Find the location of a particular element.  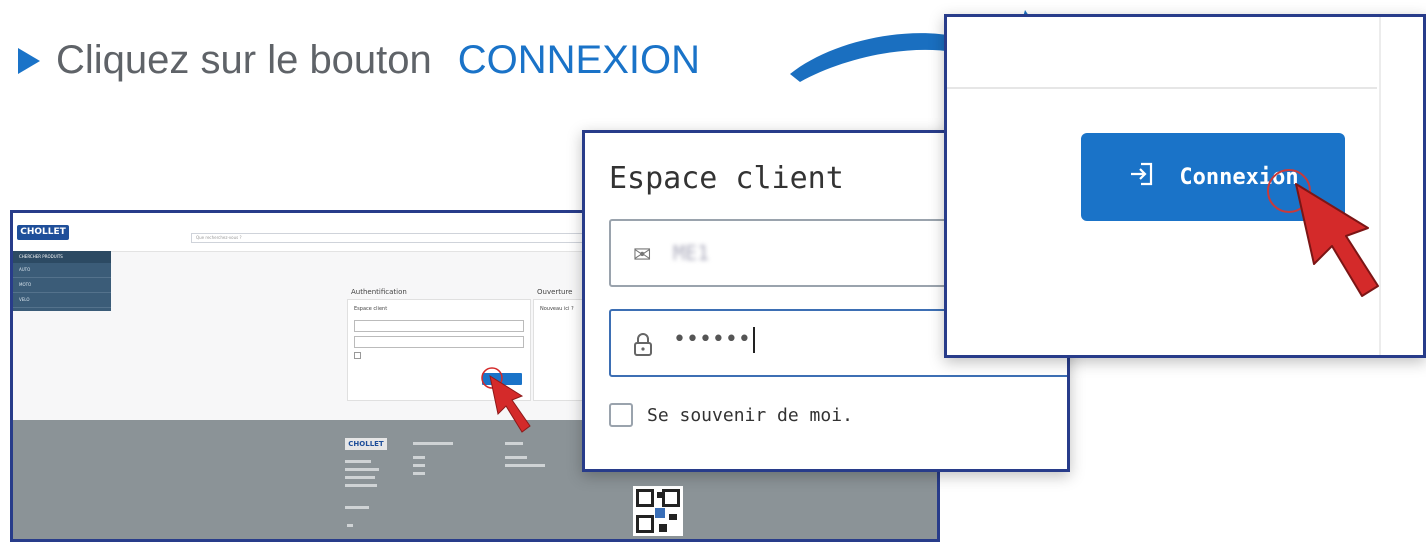

site-logo: CHOLLET is located at coordinates (43, 232).